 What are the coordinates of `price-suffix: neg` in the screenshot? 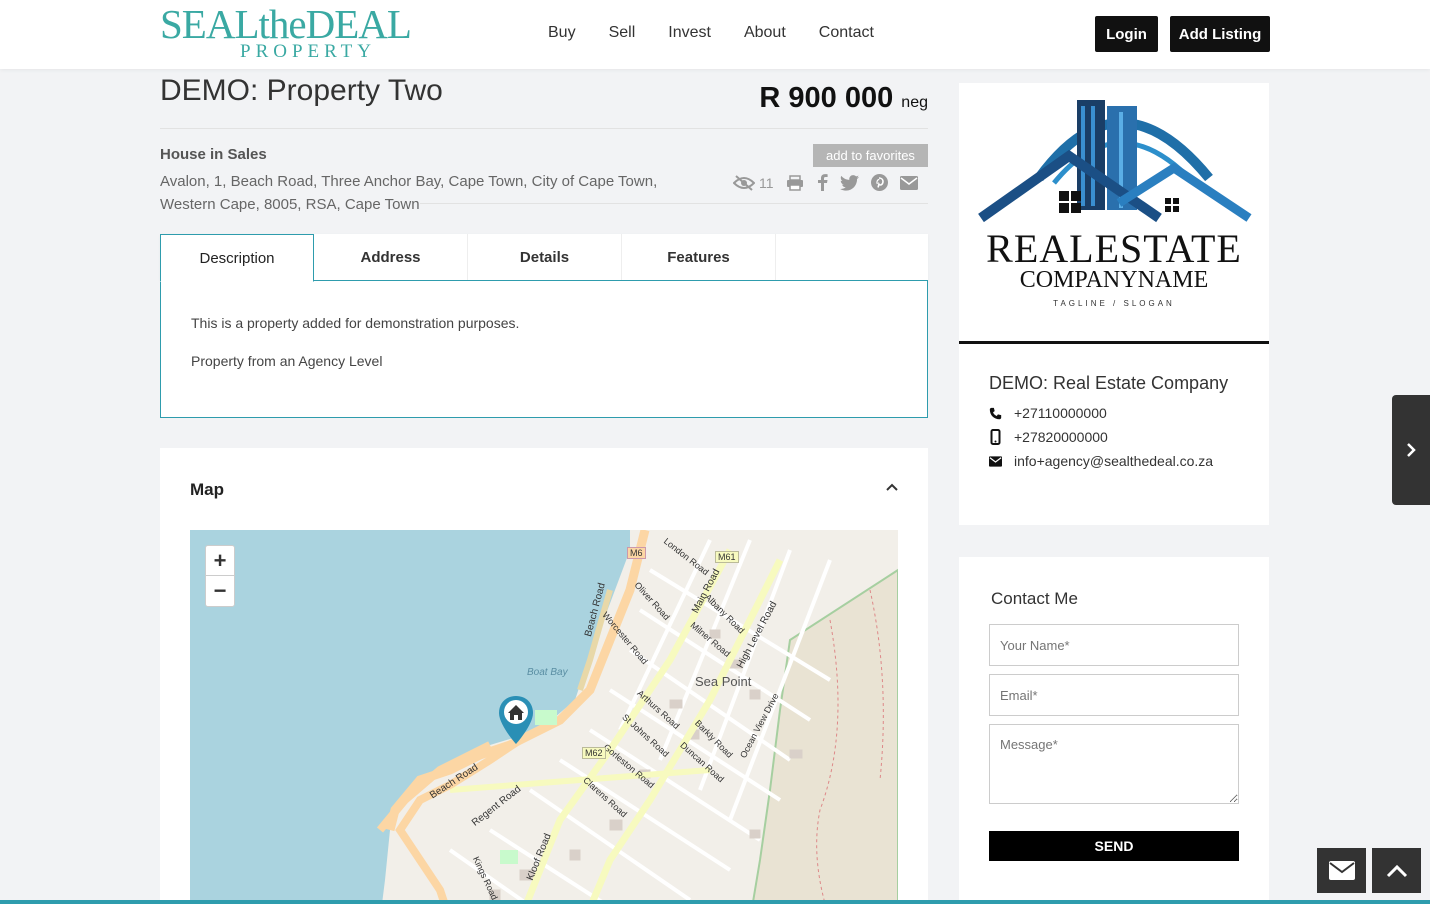 It's located at (914, 102).